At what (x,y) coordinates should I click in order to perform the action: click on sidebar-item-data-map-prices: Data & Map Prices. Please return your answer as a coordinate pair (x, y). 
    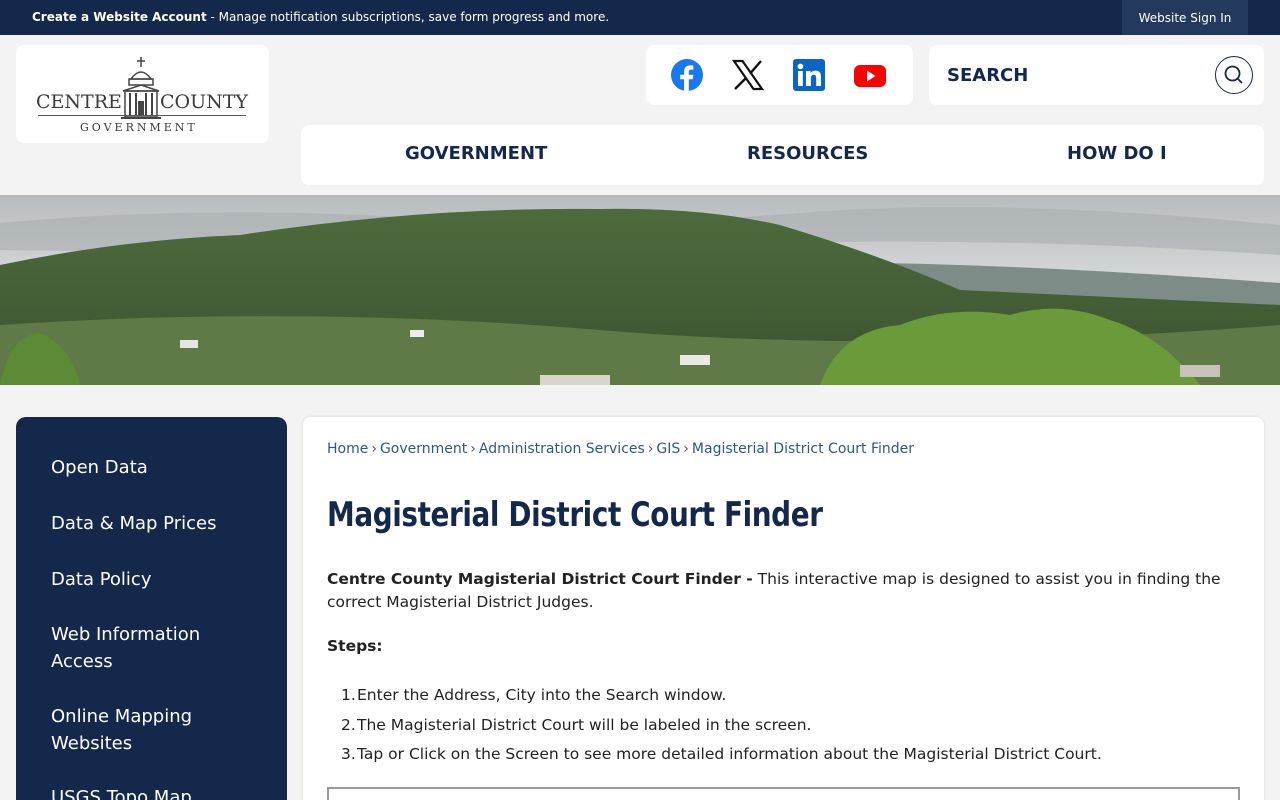
    Looking at the image, I should click on (156, 523).